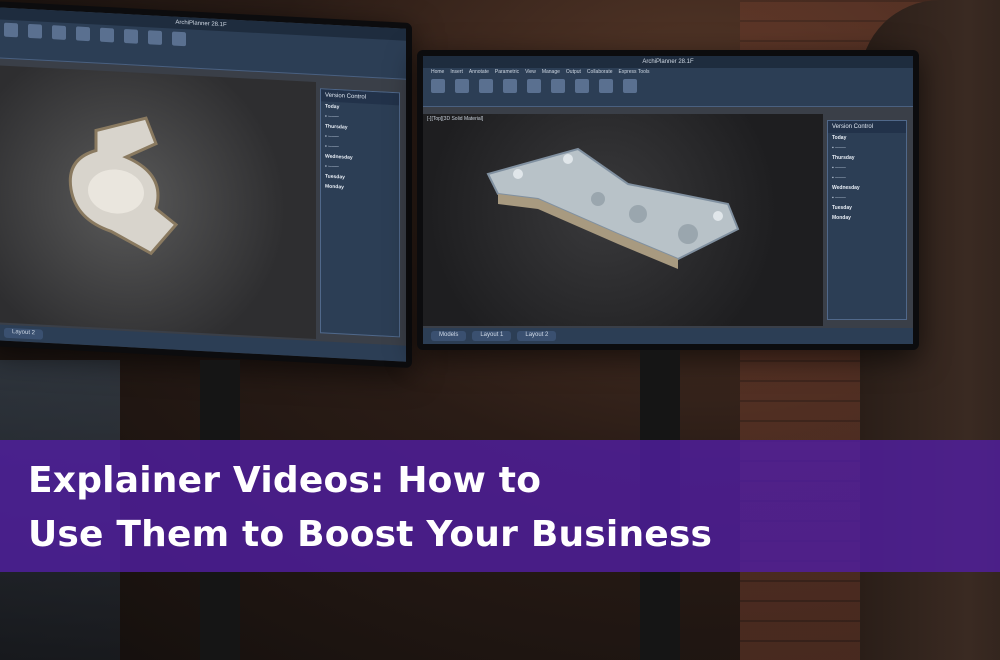 Image resolution: width=1000 pixels, height=660 pixels. Describe the element at coordinates (437, 72) in the screenshot. I see `ribbon-tab-home: Home` at that location.